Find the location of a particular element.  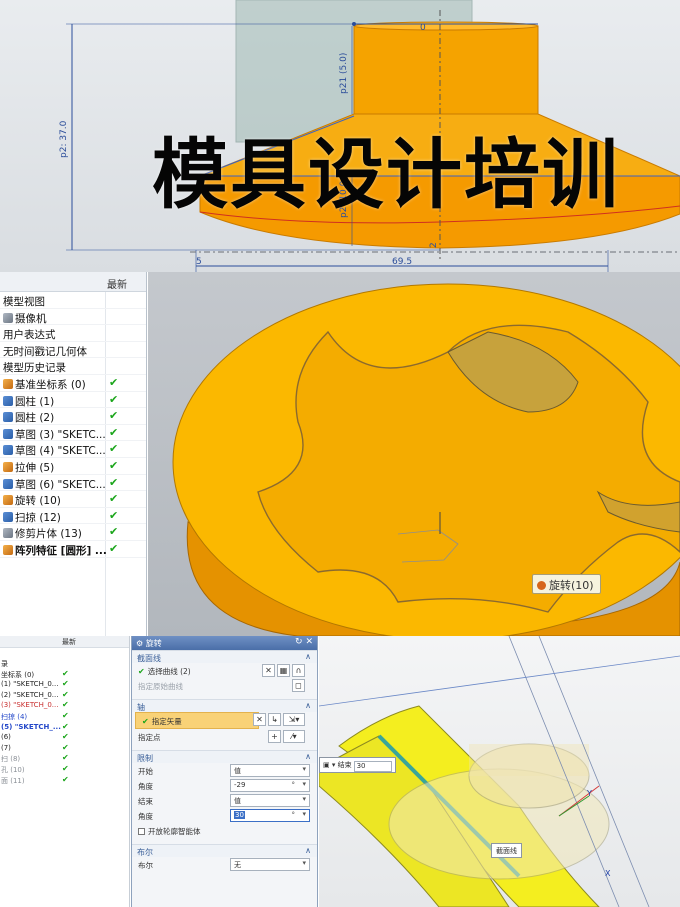

open-profile-checkbox is located at coordinates (141, 831).